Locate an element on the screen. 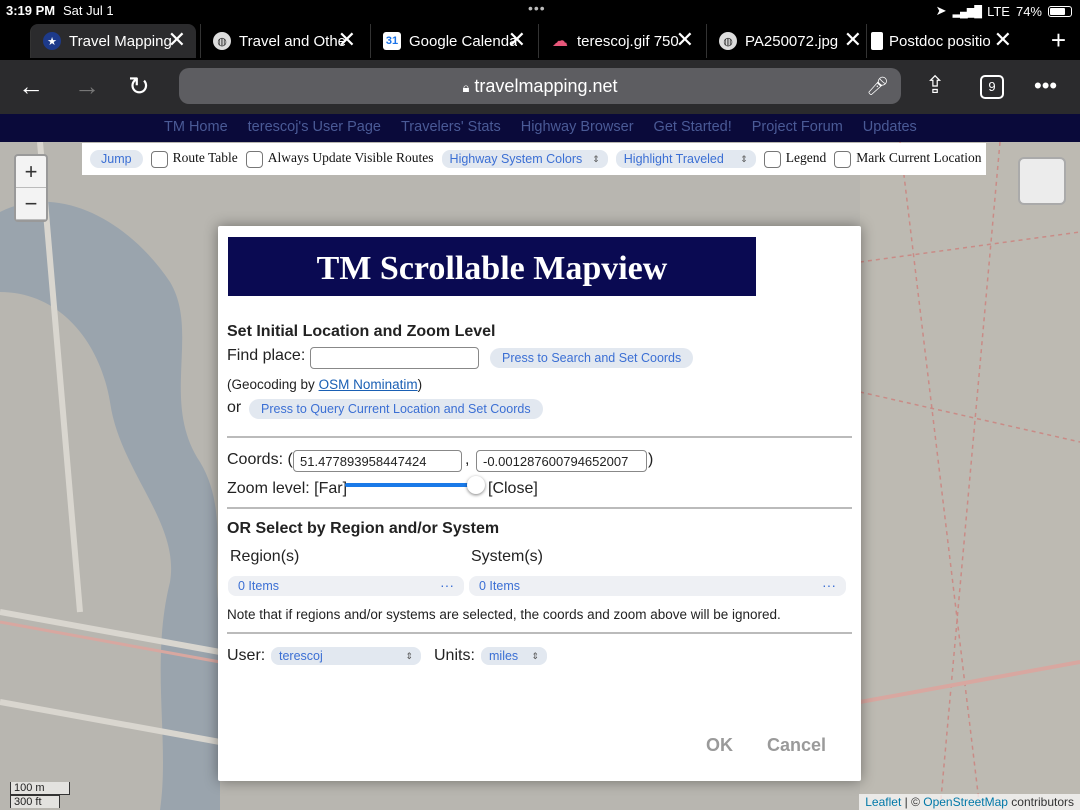  nav-link-updates: Updates is located at coordinates (890, 127).